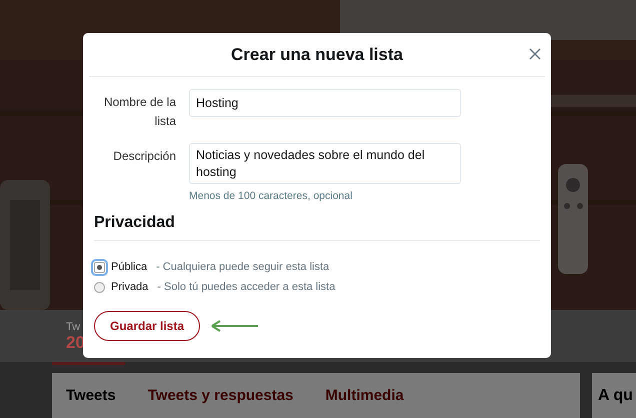 The width and height of the screenshot is (636, 418). I want to click on card-title: A qu, so click(615, 395).